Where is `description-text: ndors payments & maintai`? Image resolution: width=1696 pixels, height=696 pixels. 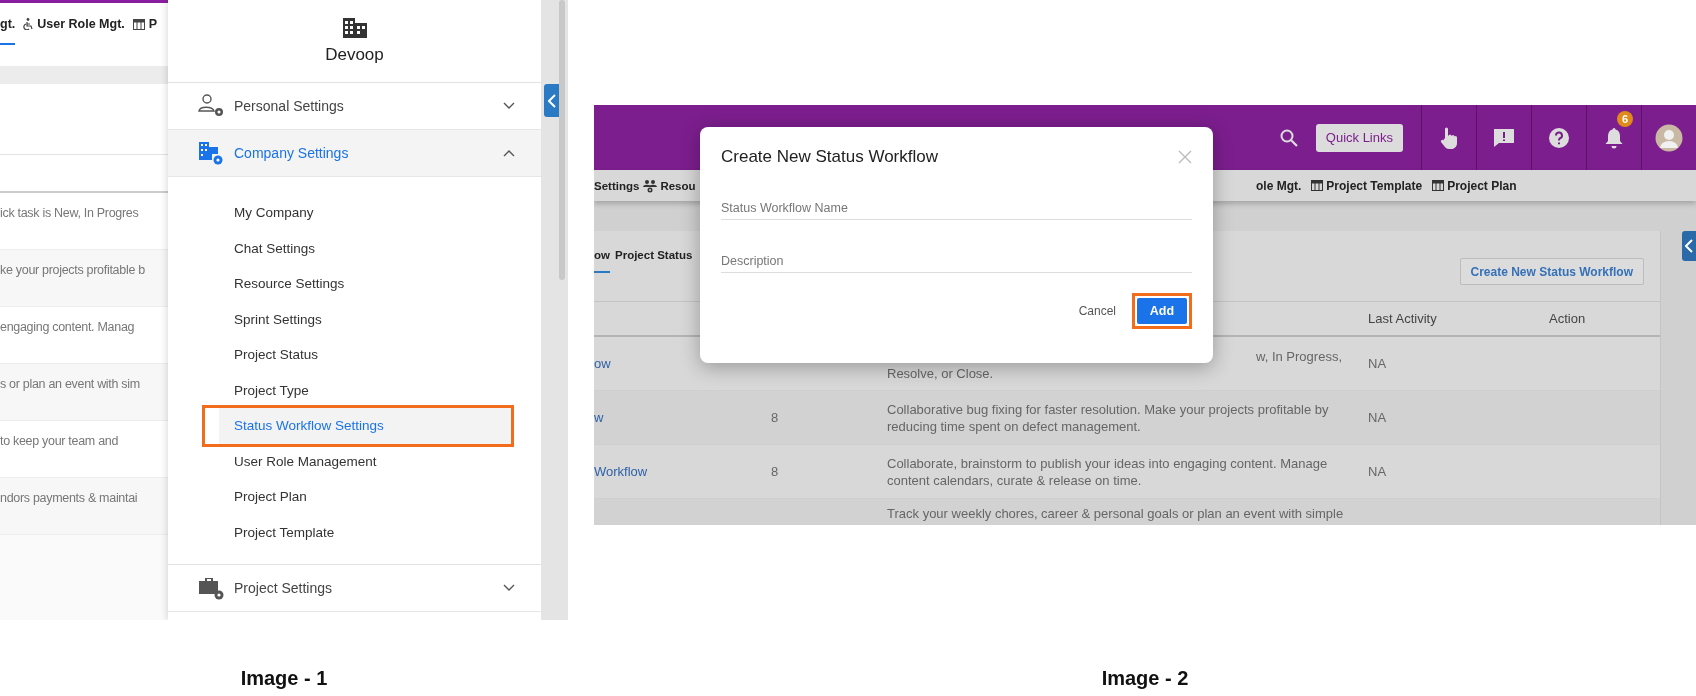
description-text: ndors payments & maintai is located at coordinates (69, 498).